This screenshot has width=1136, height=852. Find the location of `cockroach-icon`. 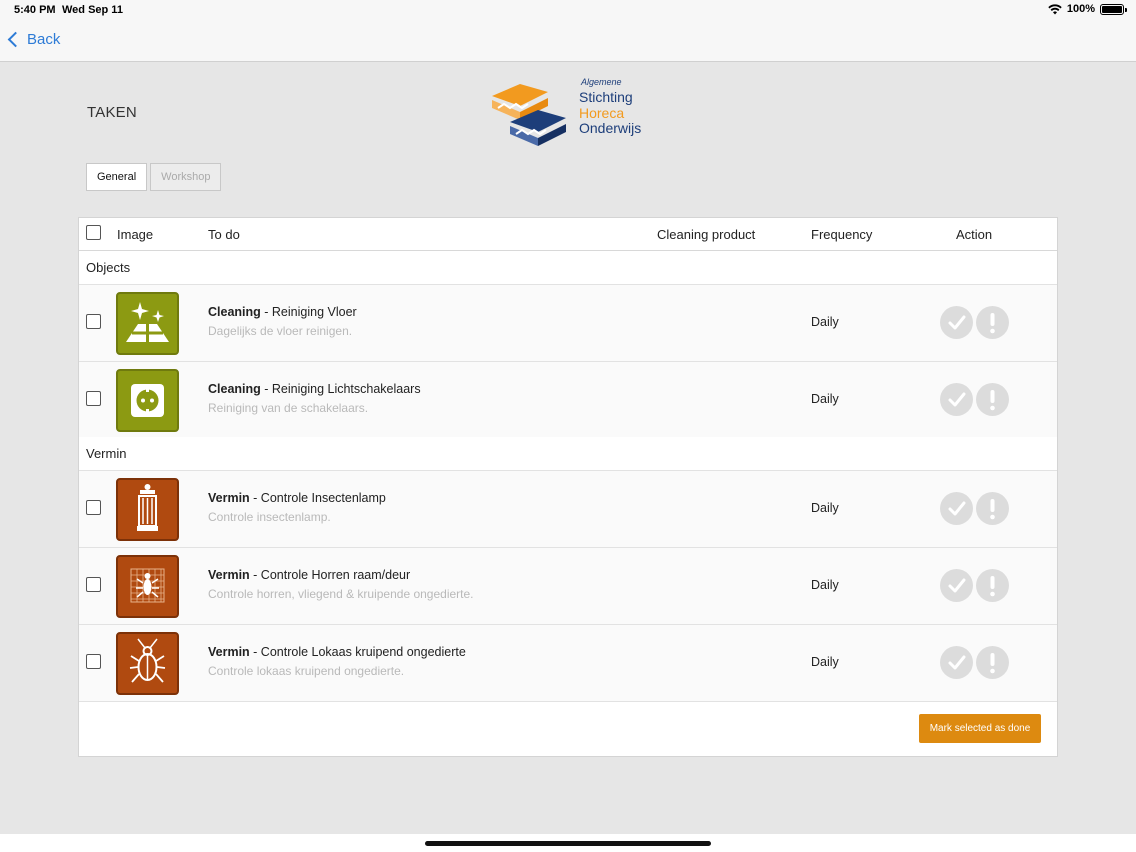

cockroach-icon is located at coordinates (147, 663).